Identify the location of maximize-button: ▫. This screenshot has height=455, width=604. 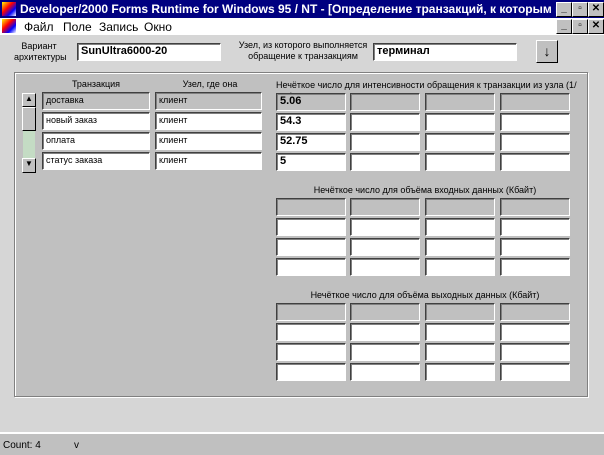
(580, 9).